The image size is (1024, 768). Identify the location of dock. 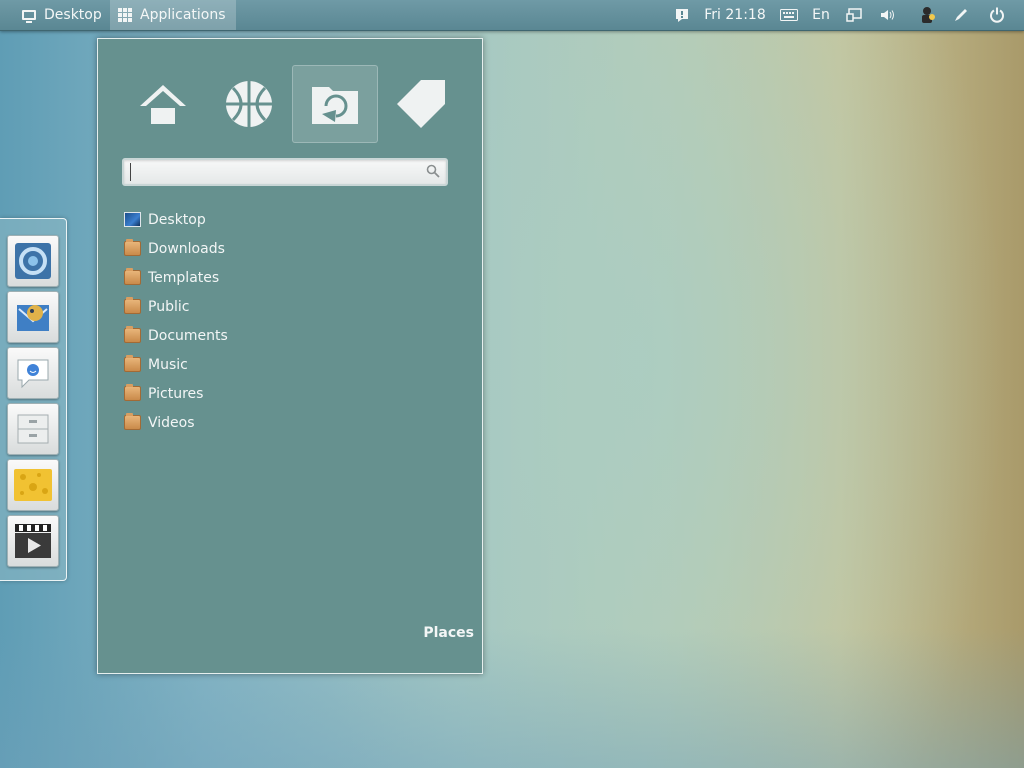
(33, 399).